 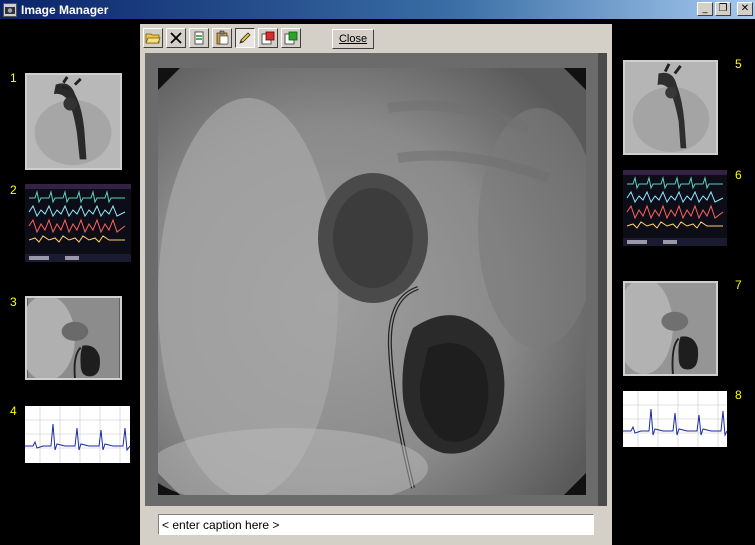 I want to click on restore-button: ❐, so click(x=723, y=9).